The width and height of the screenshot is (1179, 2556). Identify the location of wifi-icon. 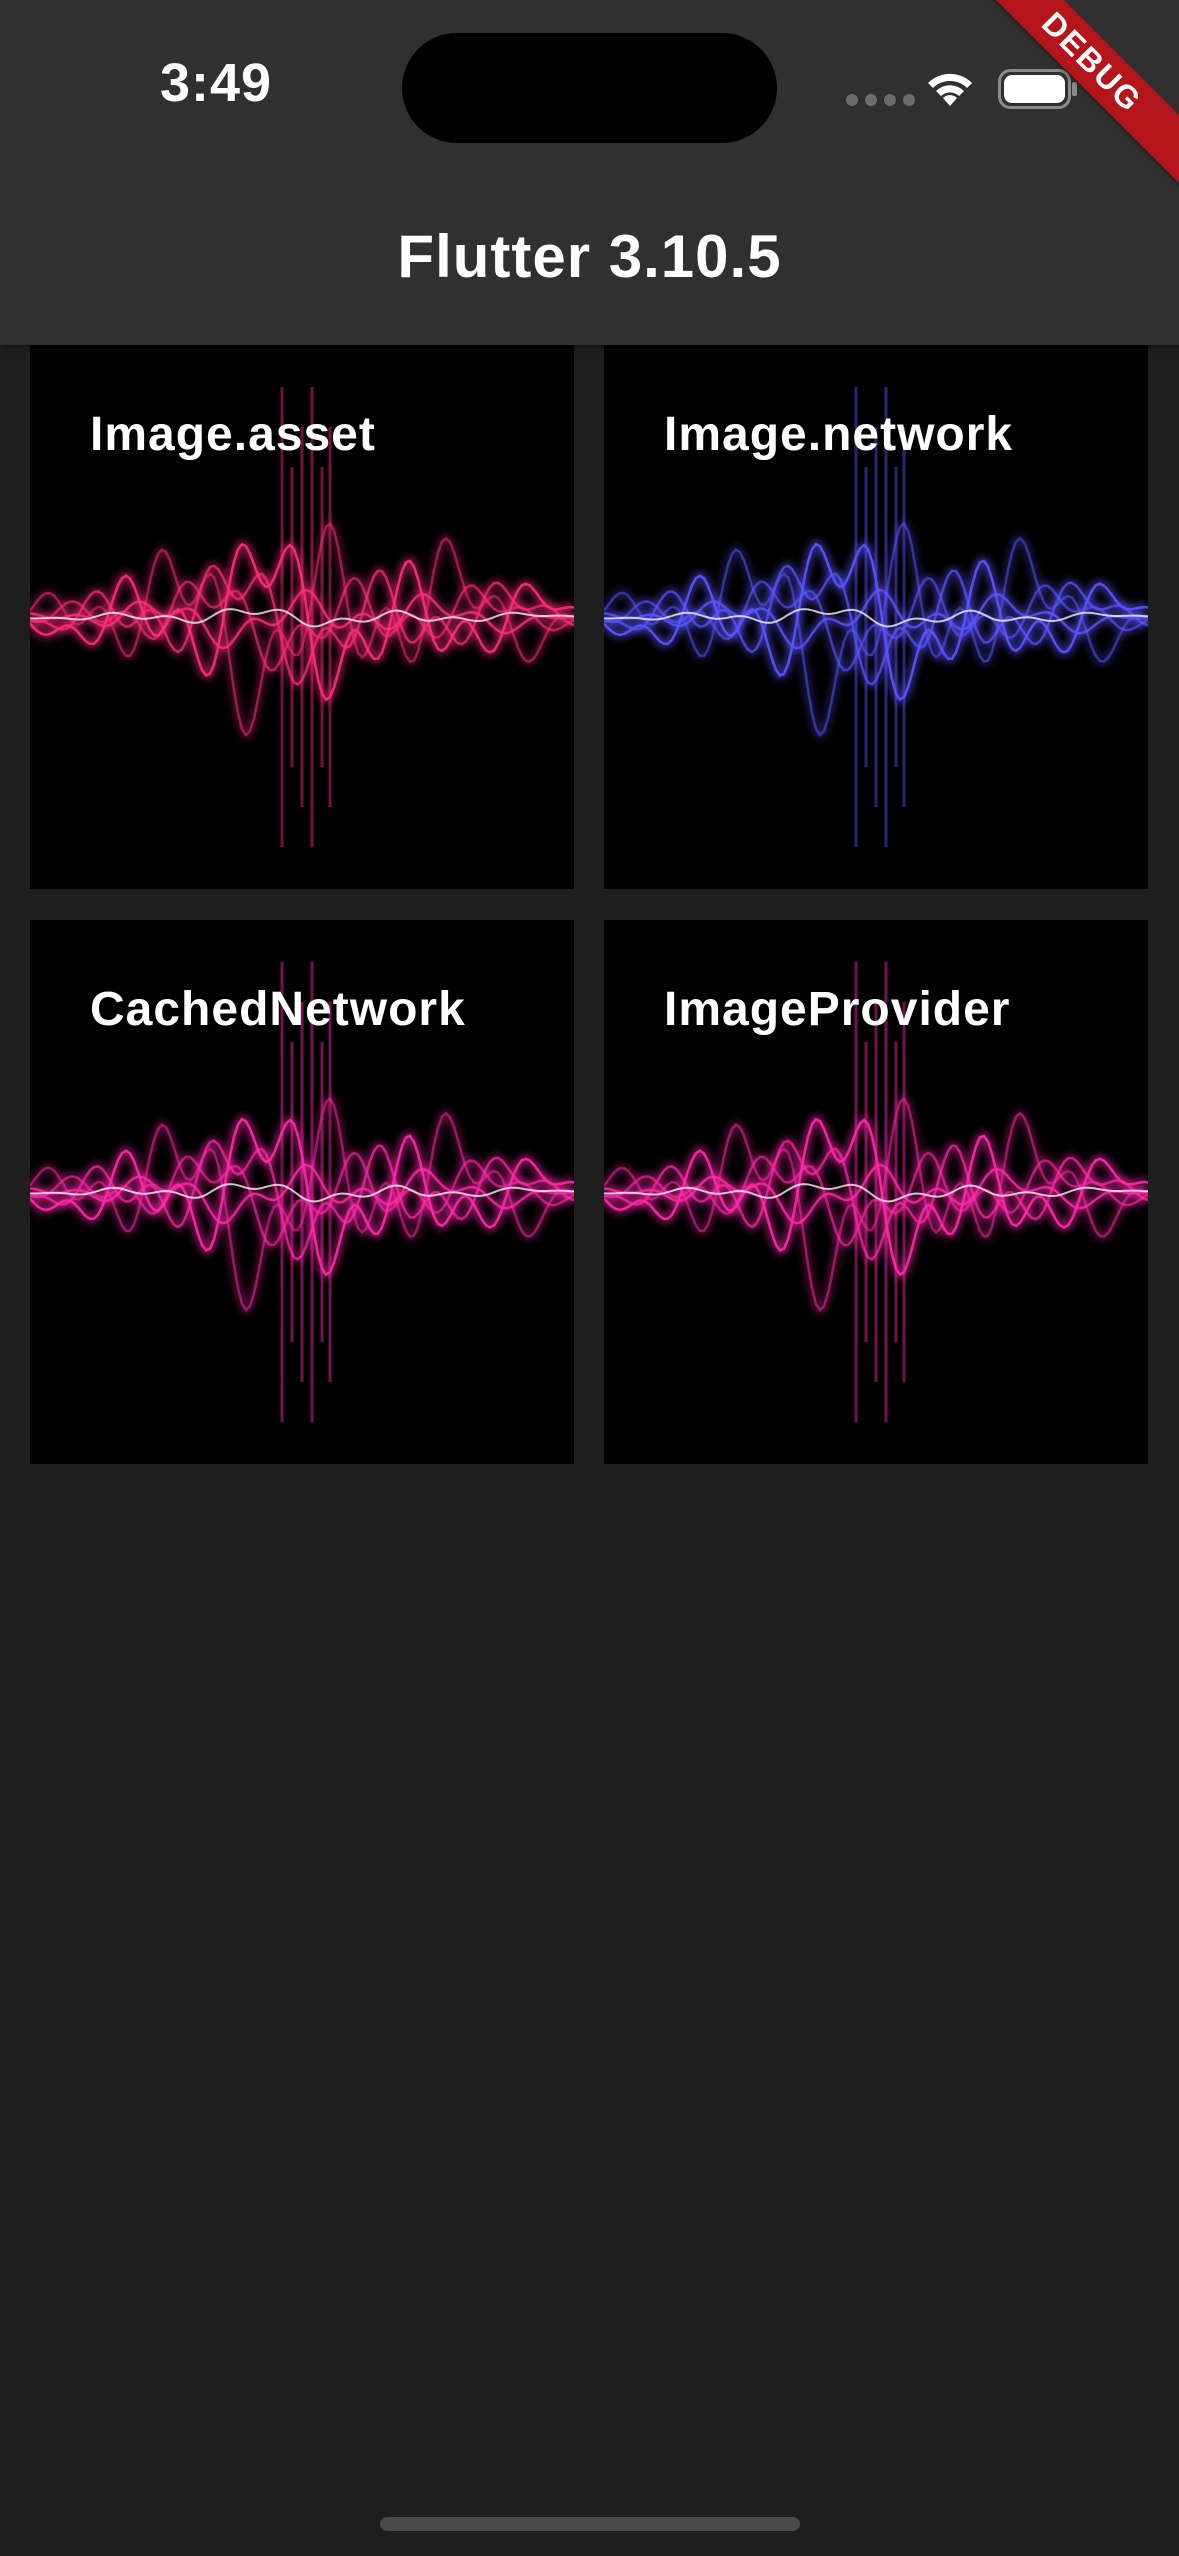
(950, 89).